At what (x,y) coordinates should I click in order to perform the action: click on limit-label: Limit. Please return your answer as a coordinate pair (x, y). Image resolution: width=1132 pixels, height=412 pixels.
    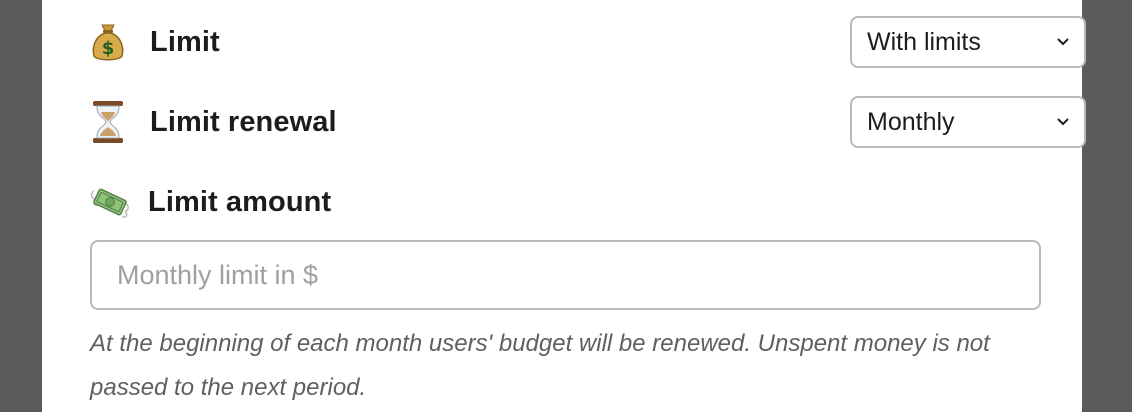
    Looking at the image, I should click on (185, 41).